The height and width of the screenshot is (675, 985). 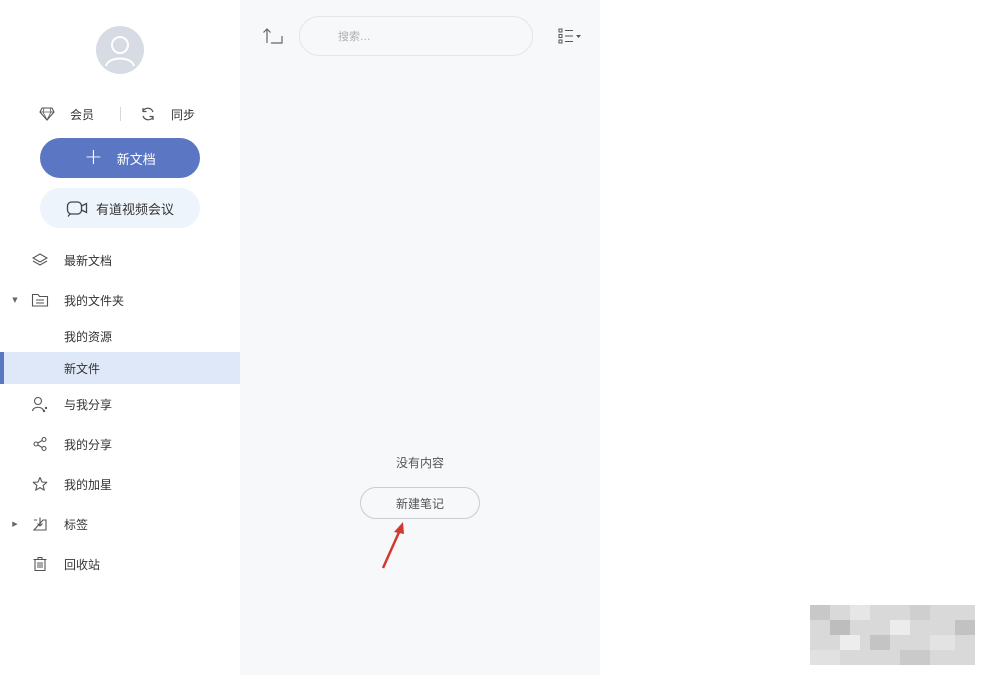 I want to click on new-document-button: + 新文档, so click(x=120, y=158).